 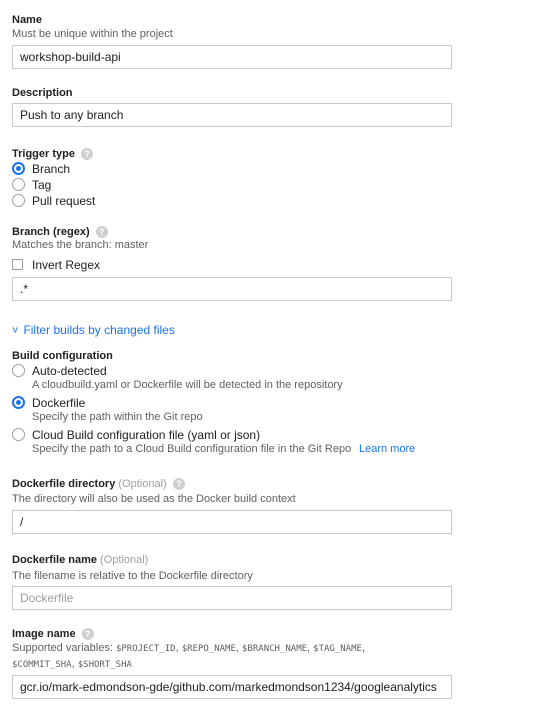 What do you see at coordinates (51, 232) in the screenshot?
I see `branch-regex-label-text: Branch (regex)` at bounding box center [51, 232].